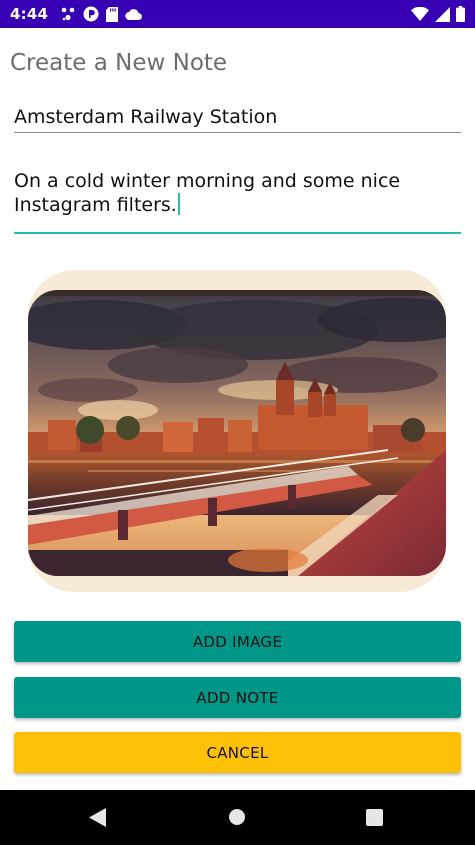  What do you see at coordinates (68, 14) in the screenshot?
I see `settings-icon` at bounding box center [68, 14].